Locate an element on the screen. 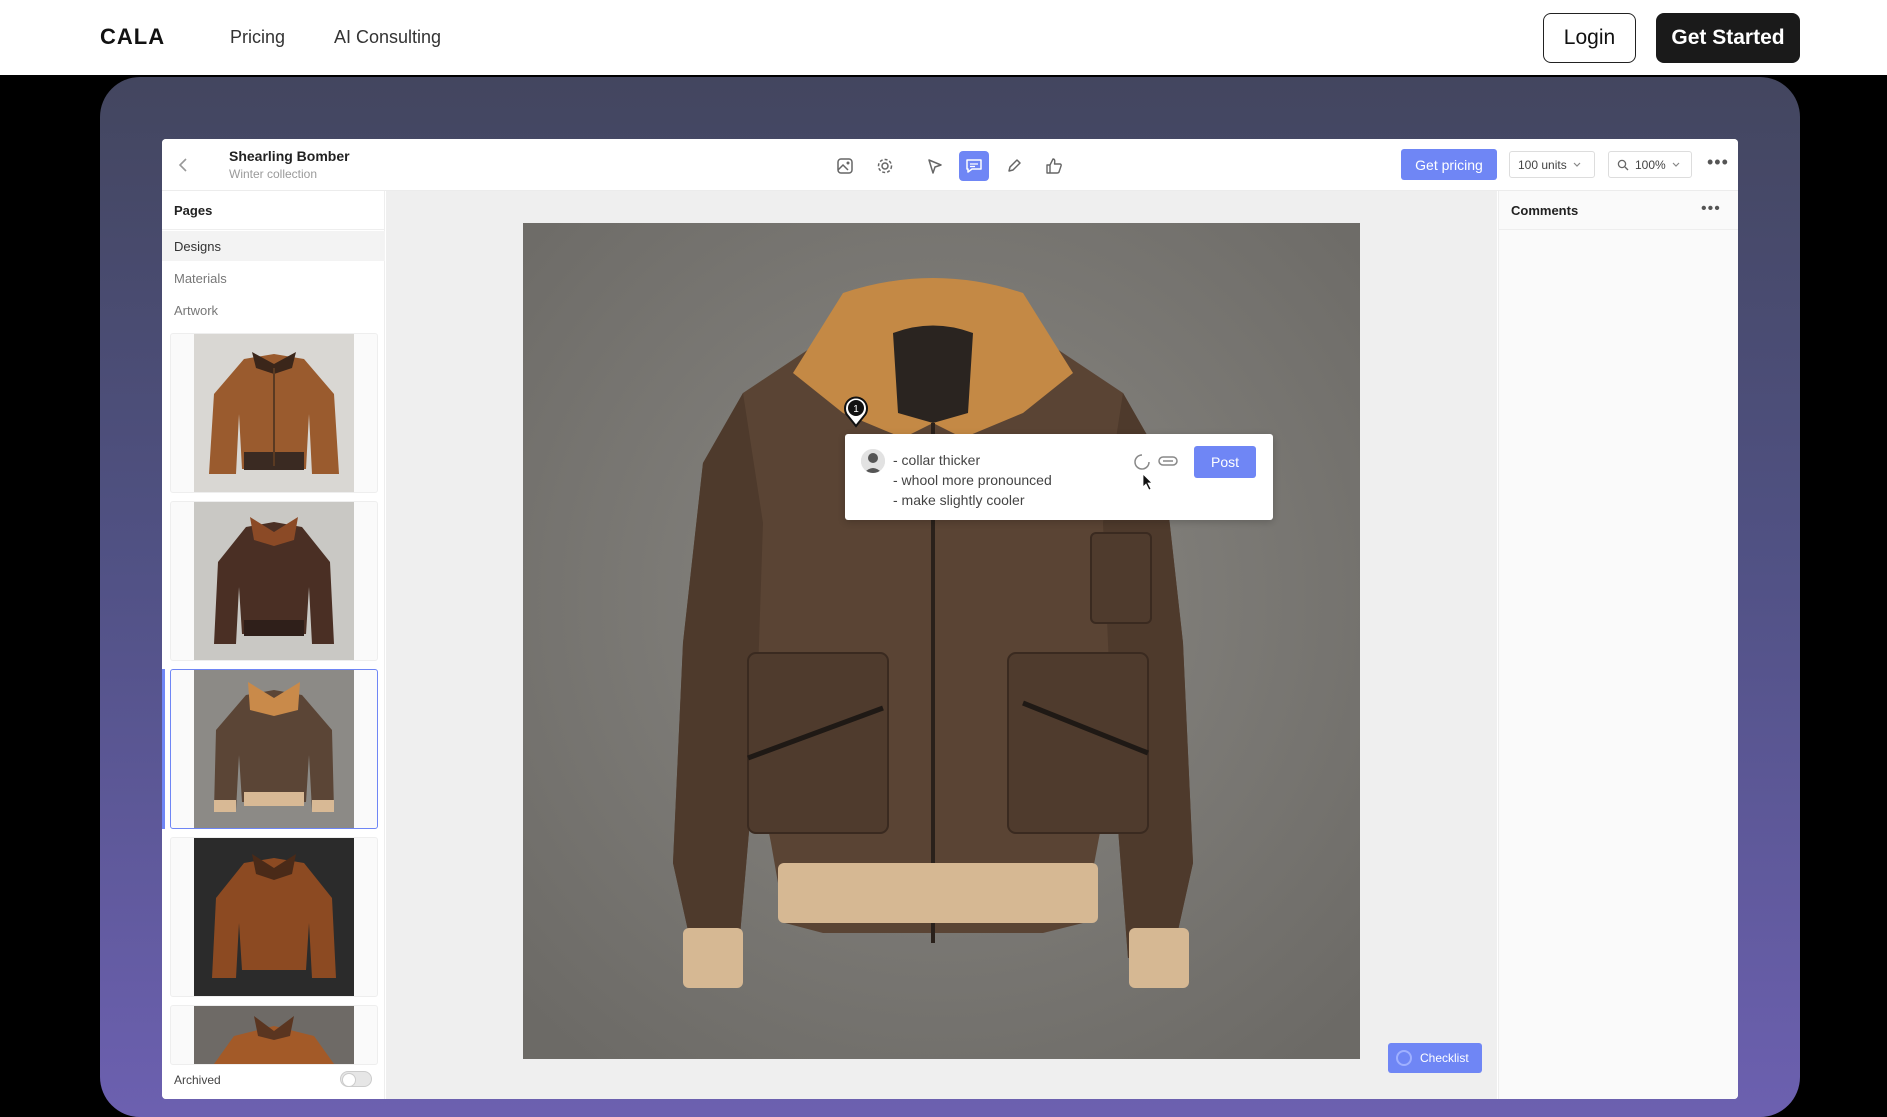 Image resolution: width=1887 pixels, height=1117 pixels. comment-text-line: - collar thicker is located at coordinates (936, 460).